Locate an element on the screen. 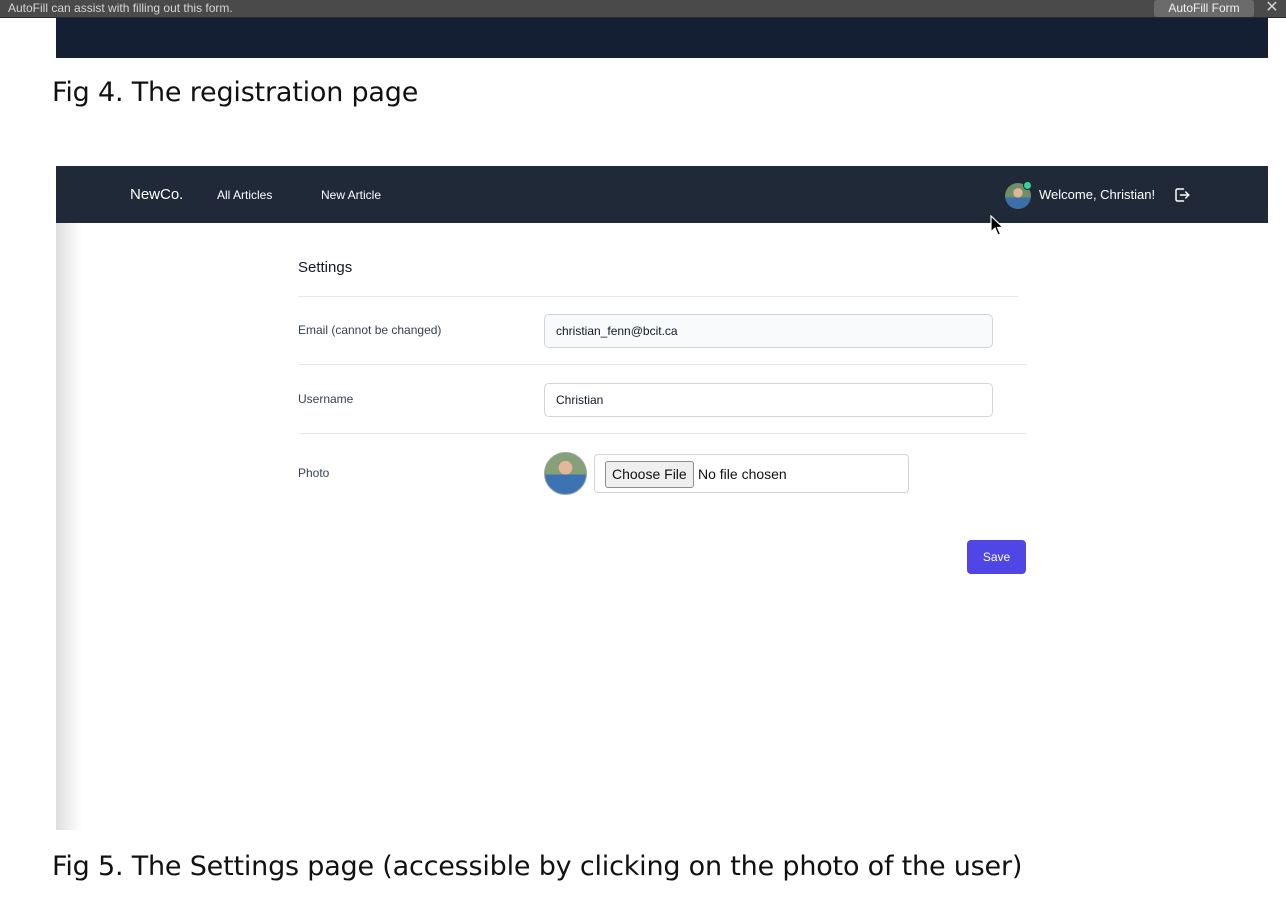  autofill-form-button: AutoFill Form is located at coordinates (1204, 8).